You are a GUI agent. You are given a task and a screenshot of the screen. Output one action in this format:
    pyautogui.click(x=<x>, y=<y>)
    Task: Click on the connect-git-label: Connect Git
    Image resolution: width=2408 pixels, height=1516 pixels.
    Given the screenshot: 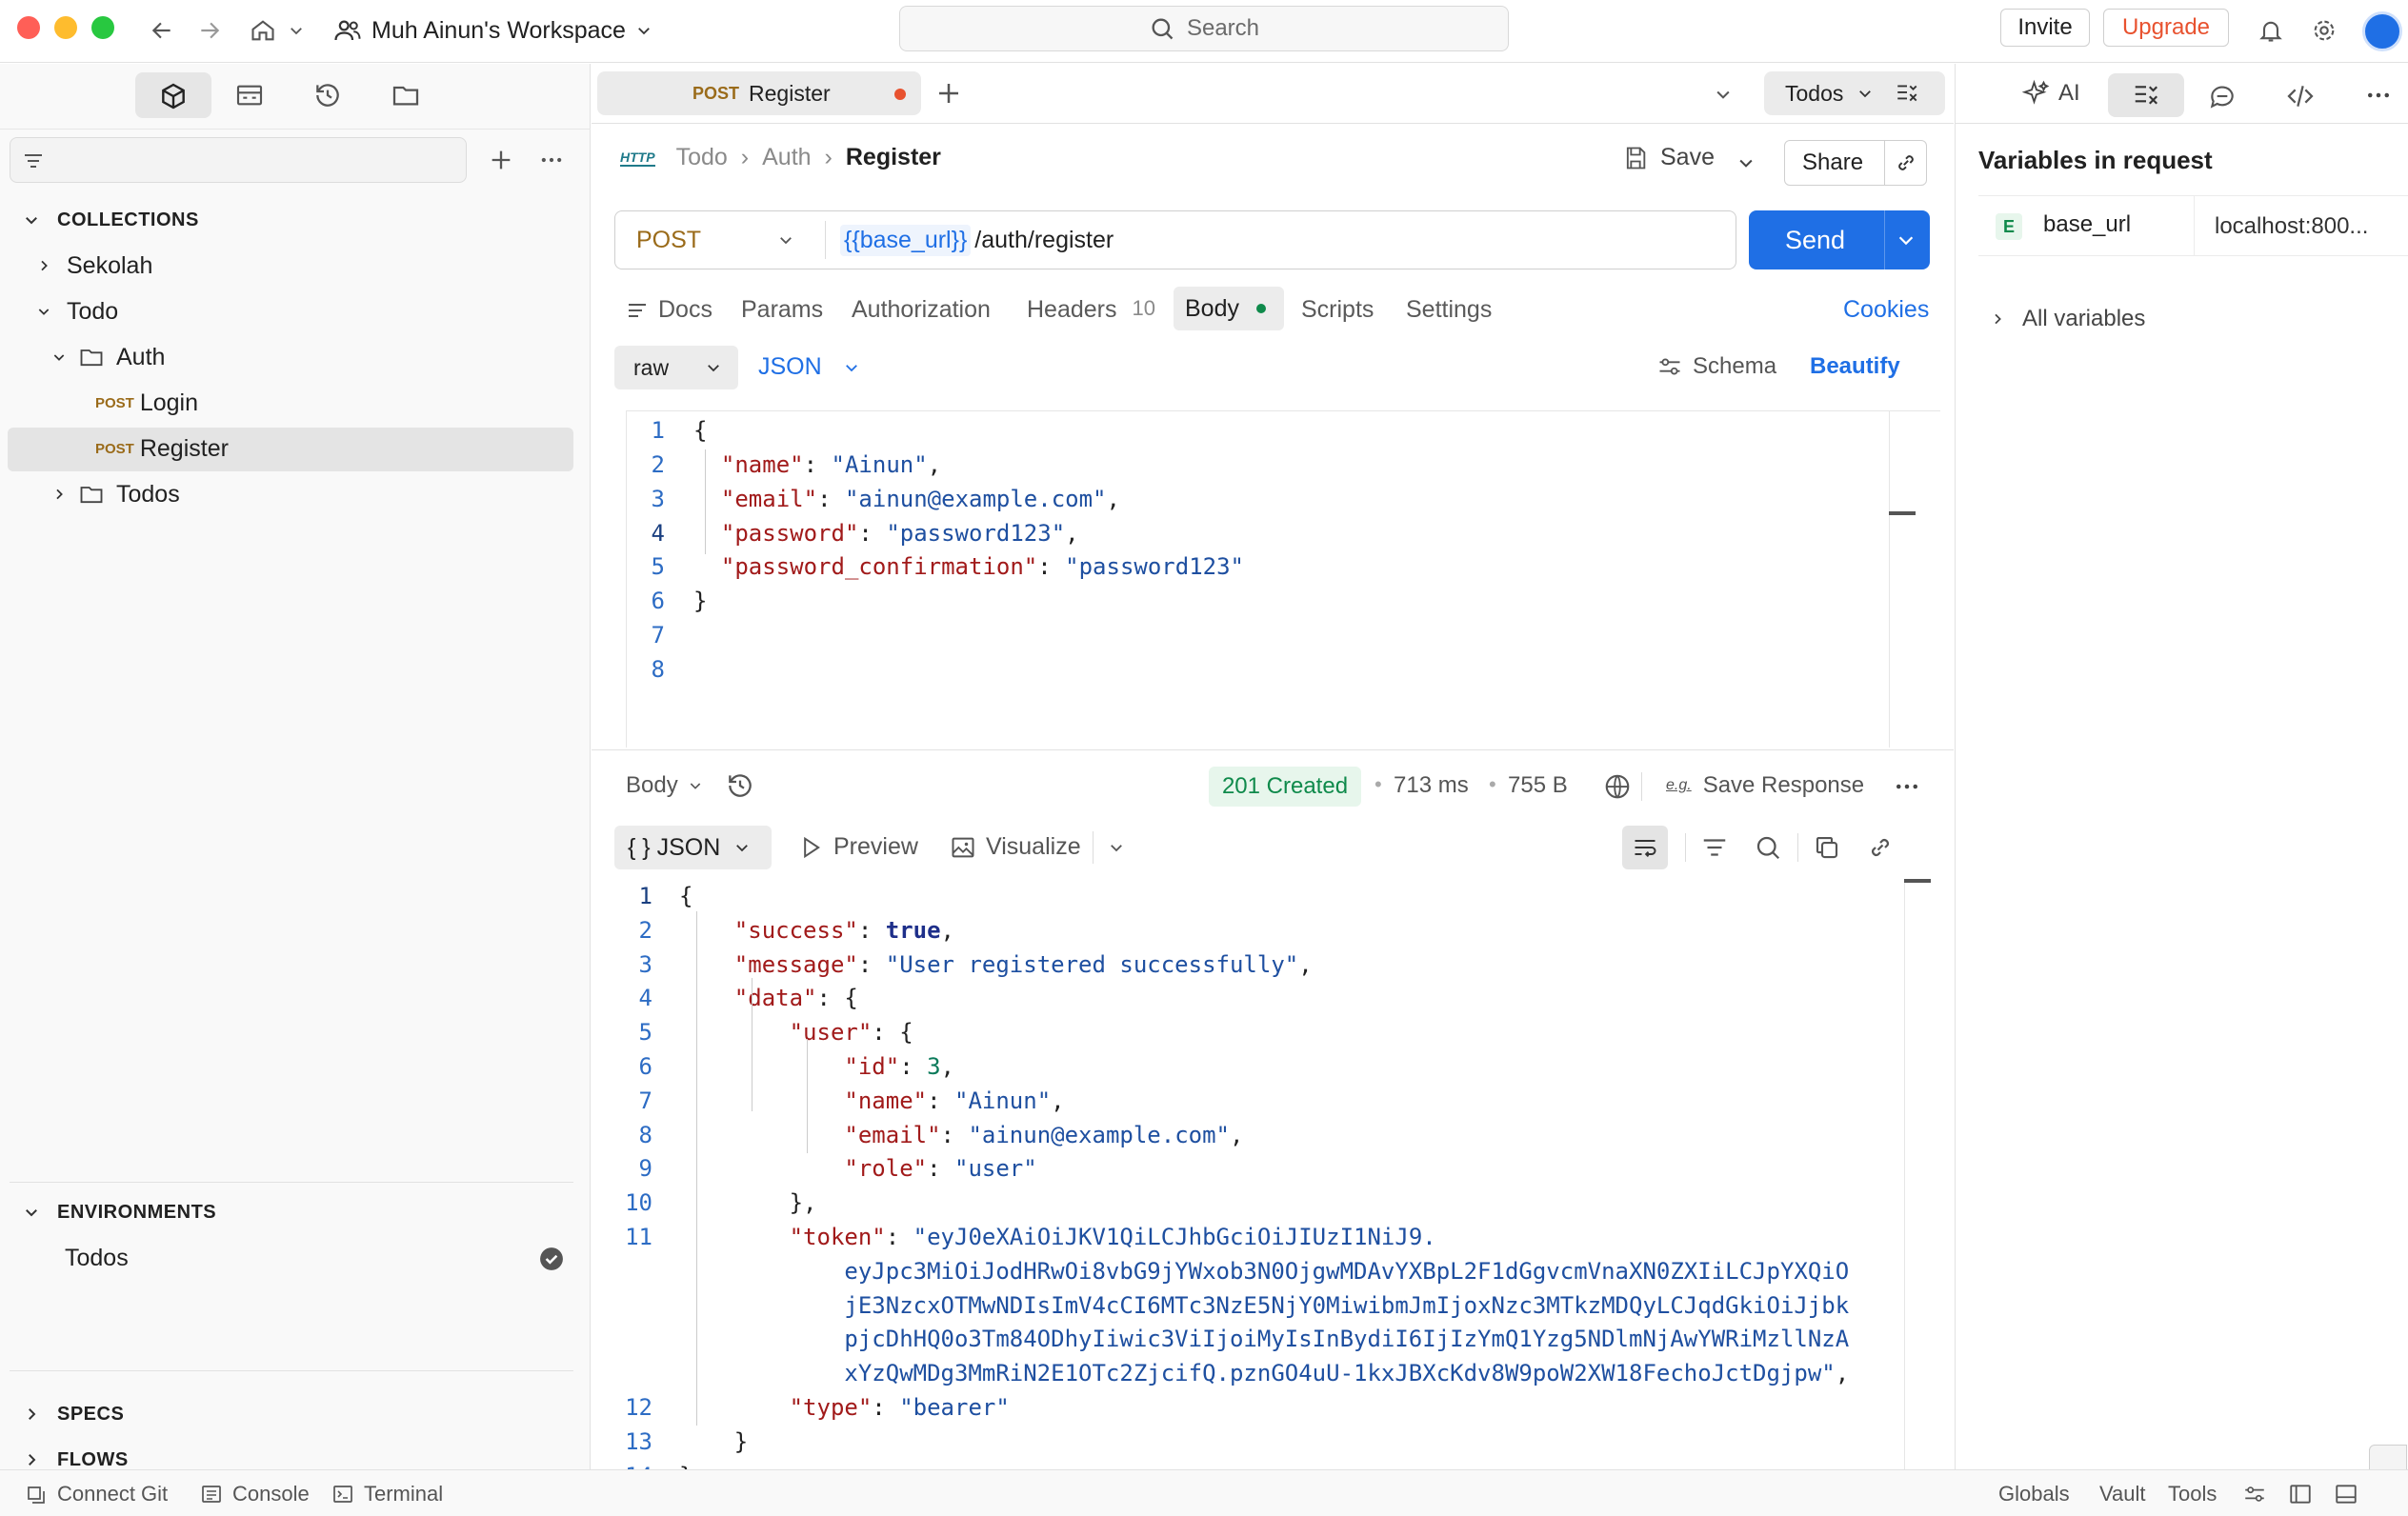 What is the action you would take?
    pyautogui.click(x=113, y=1494)
    